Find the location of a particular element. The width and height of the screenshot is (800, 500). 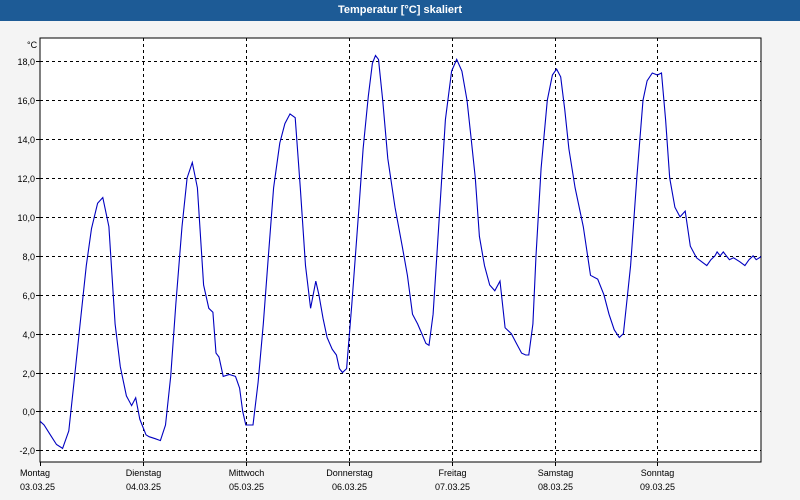

y-tick-label: 12,0 is located at coordinates (26, 179).